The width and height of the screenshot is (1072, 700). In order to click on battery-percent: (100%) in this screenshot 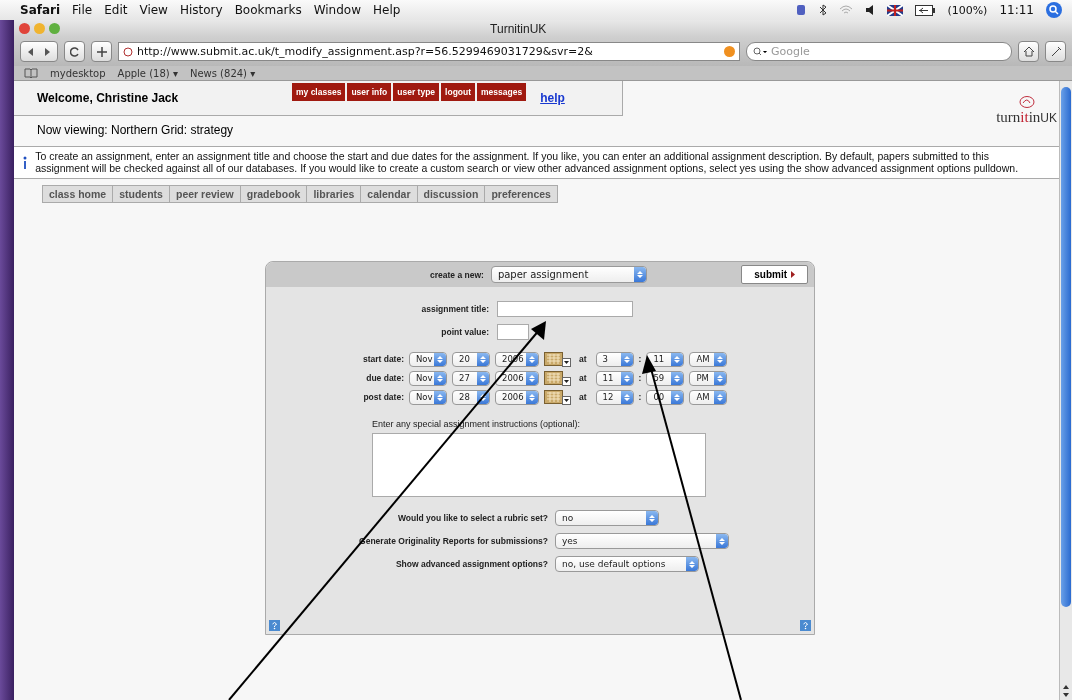, I will do `click(967, 10)`.